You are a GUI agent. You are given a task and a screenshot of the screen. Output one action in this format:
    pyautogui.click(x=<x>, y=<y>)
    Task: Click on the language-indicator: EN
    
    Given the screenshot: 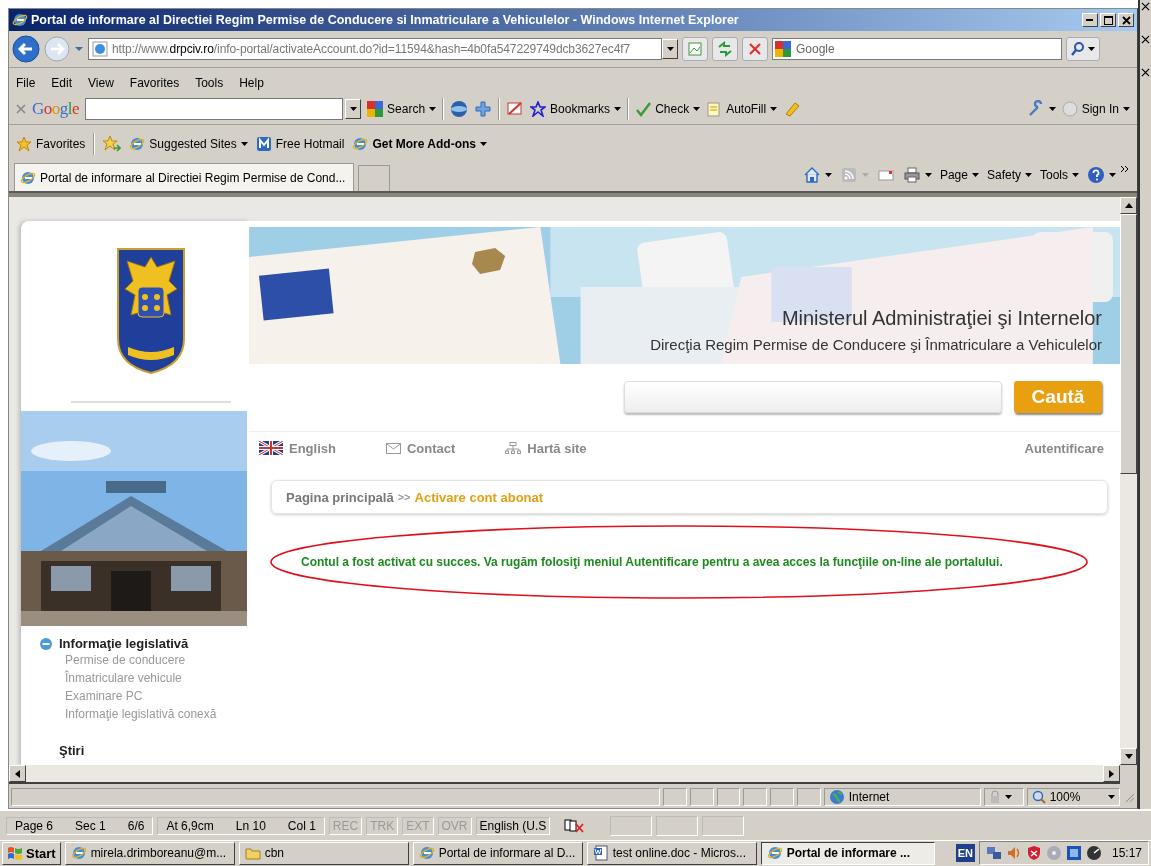 What is the action you would take?
    pyautogui.click(x=965, y=853)
    